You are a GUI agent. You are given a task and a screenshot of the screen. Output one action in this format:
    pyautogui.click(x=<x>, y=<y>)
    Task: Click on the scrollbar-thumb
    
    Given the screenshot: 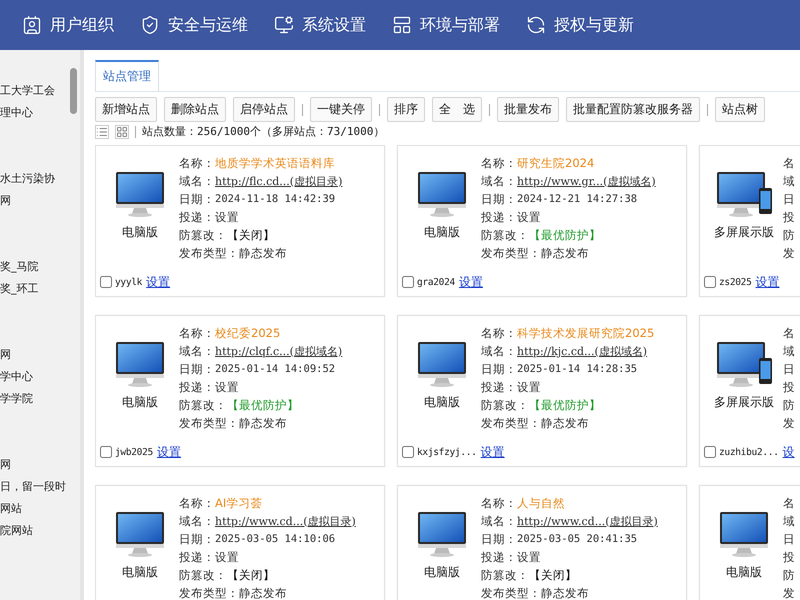 What is the action you would take?
    pyautogui.click(x=73, y=91)
    